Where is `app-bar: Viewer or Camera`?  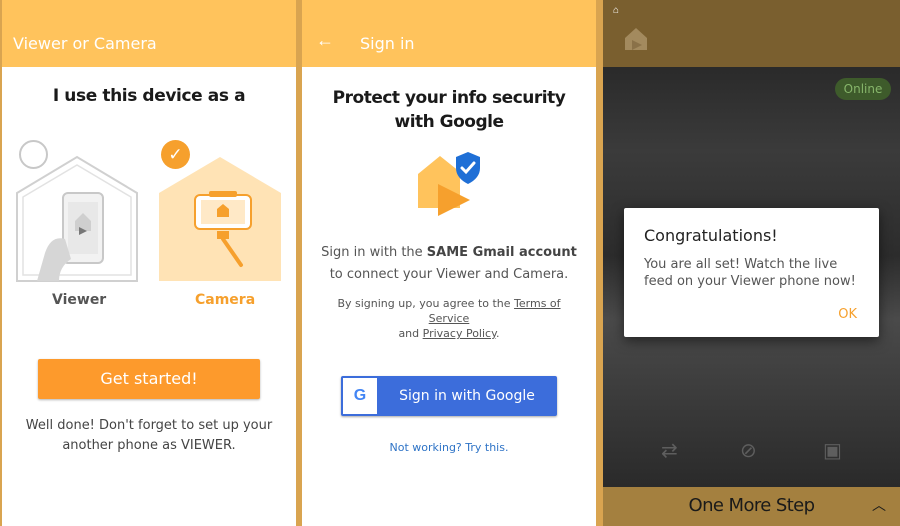
app-bar: Viewer or Camera is located at coordinates (149, 33).